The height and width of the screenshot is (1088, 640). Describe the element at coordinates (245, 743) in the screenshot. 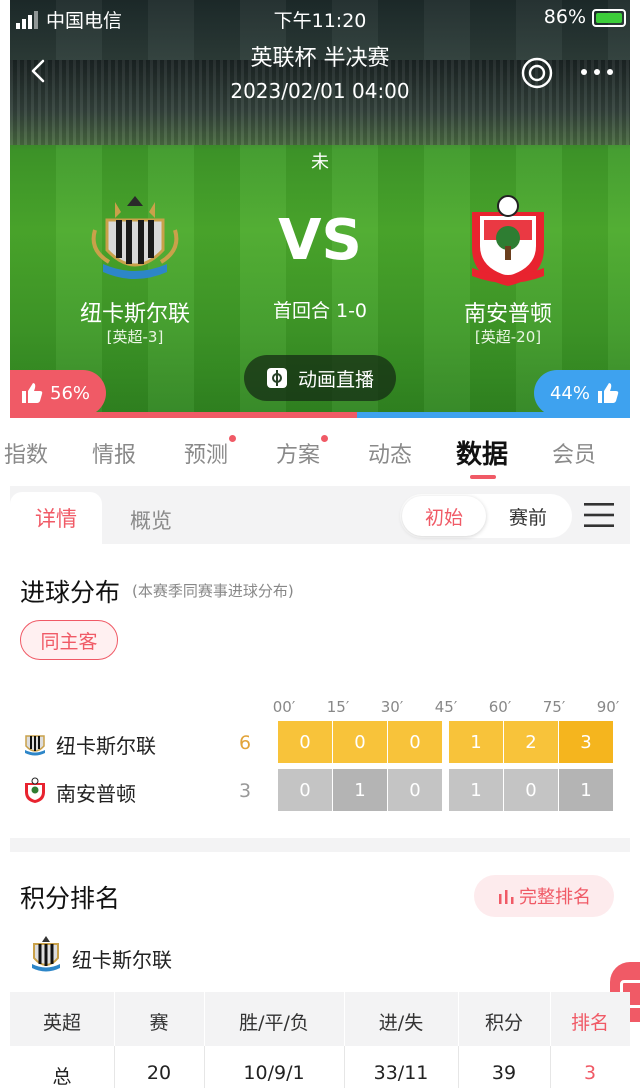

I see `home-total-goals: 6` at that location.